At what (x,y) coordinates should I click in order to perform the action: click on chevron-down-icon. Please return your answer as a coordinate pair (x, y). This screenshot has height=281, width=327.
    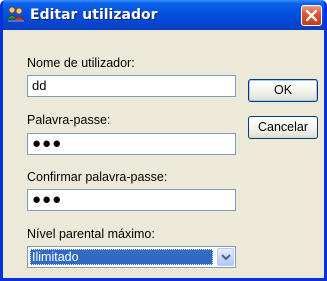
    Looking at the image, I should click on (226, 257).